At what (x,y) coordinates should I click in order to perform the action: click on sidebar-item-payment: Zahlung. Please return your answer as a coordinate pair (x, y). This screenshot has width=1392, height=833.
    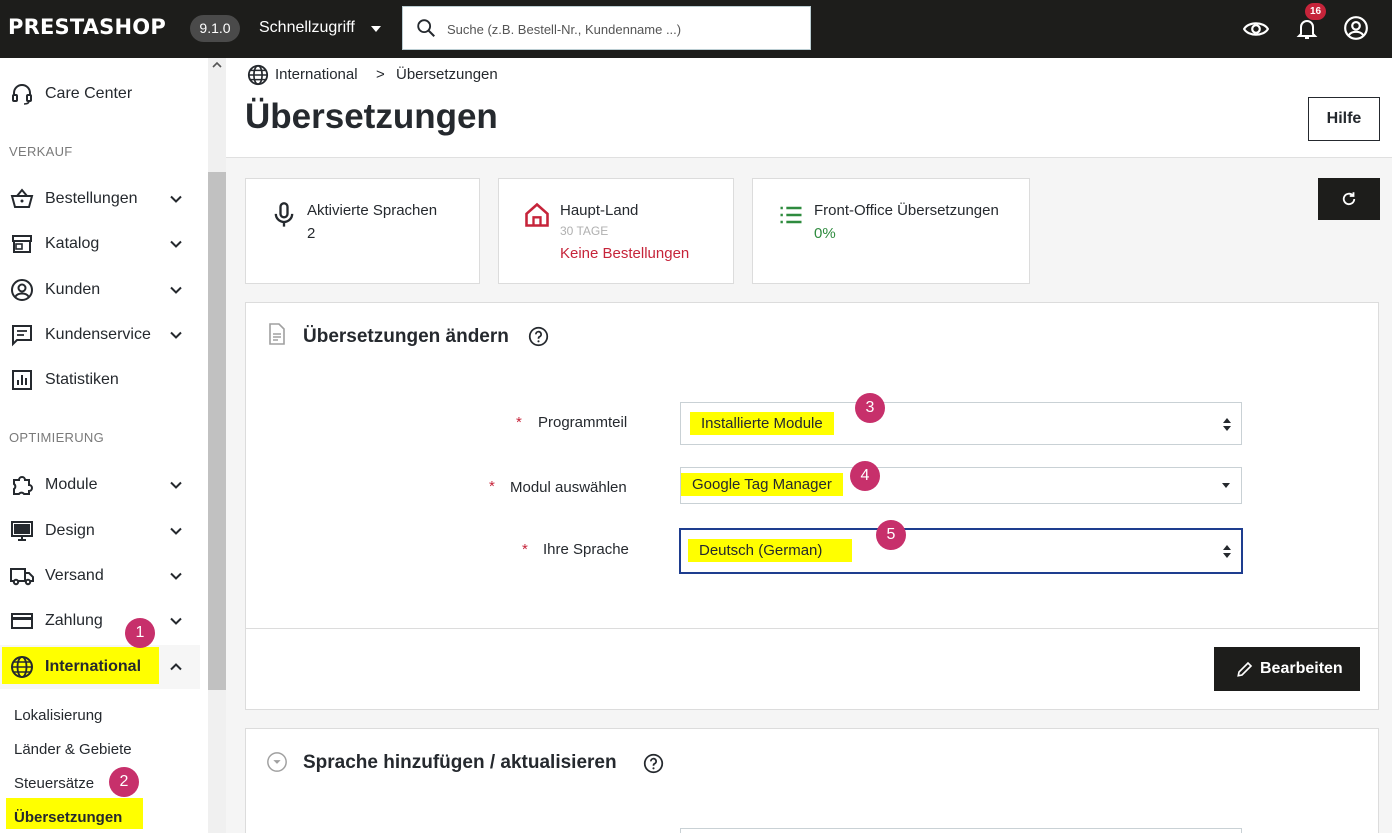
    Looking at the image, I should click on (100, 621).